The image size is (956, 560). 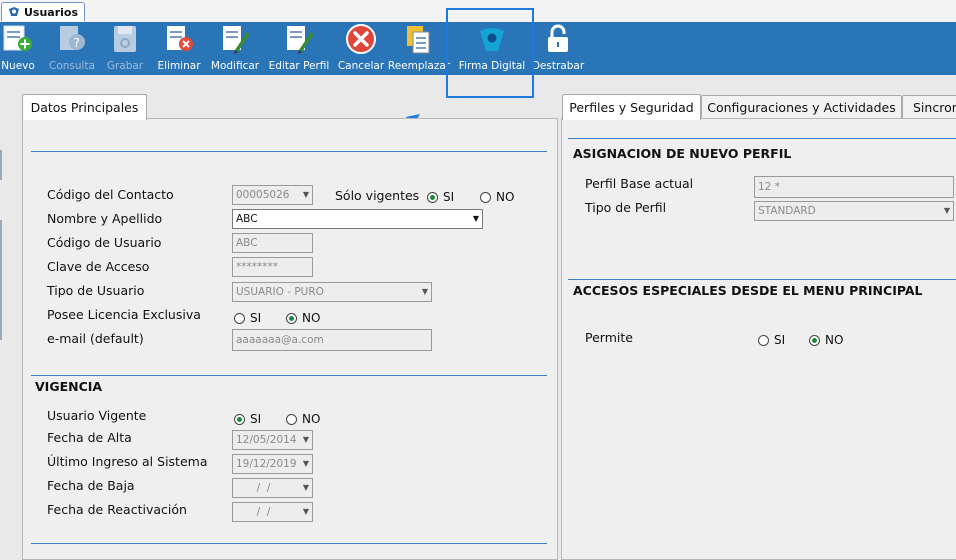 I want to click on clave-acceso-field: ********, so click(x=272, y=267).